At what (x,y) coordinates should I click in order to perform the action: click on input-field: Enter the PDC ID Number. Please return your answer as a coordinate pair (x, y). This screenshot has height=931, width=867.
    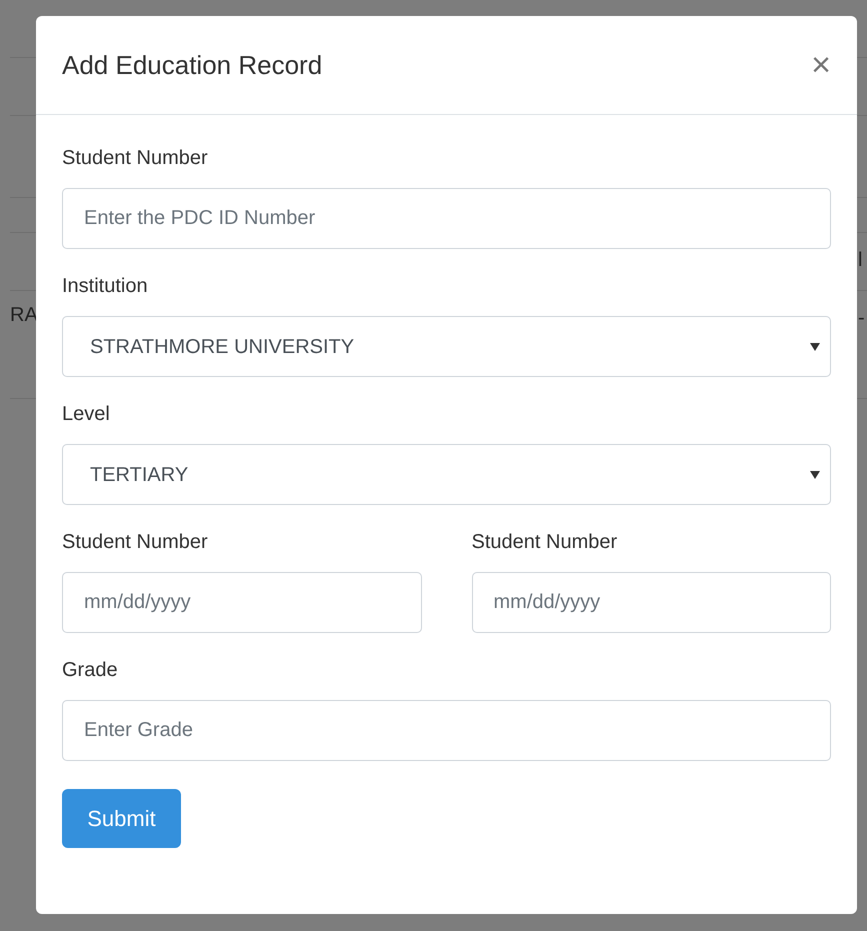
    Looking at the image, I should click on (446, 218).